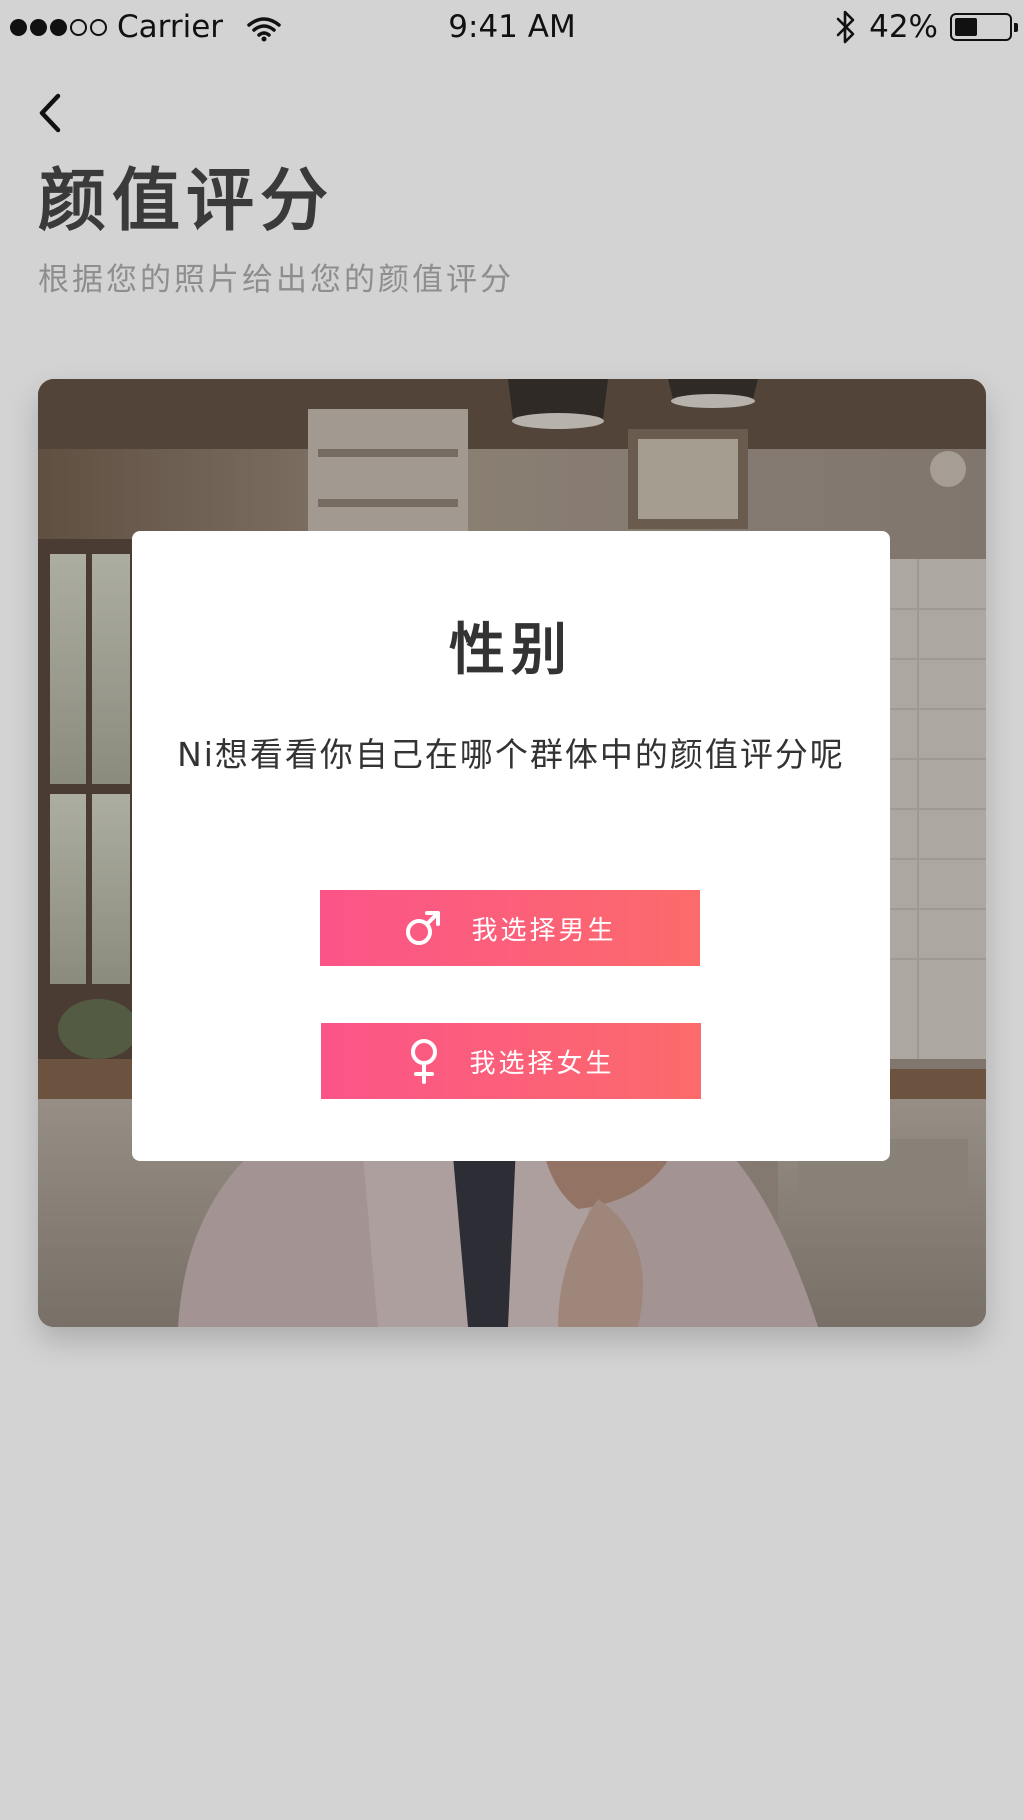 This screenshot has width=1024, height=1820. What do you see at coordinates (542, 1063) in the screenshot?
I see `choose-female-label: 我选择女生` at bounding box center [542, 1063].